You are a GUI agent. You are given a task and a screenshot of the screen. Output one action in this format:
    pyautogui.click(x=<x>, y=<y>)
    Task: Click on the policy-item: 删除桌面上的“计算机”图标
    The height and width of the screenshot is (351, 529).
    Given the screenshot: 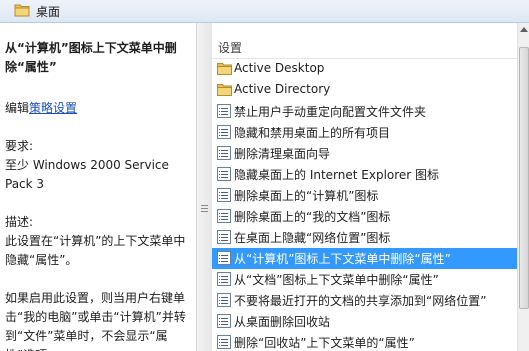 What is the action you would take?
    pyautogui.click(x=364, y=195)
    